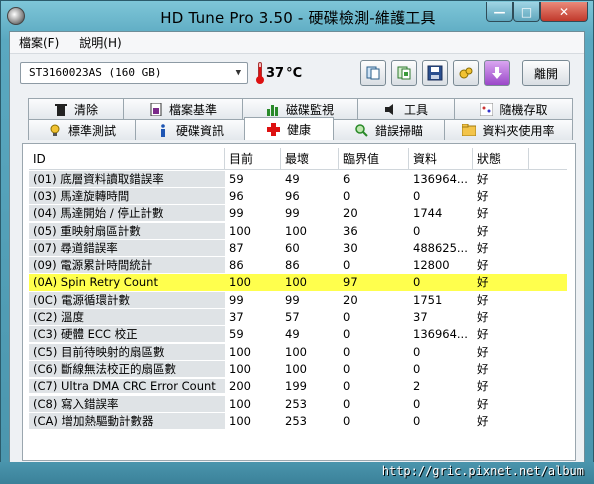  I want to click on cell-id: (C7) Ultra DMA CRC Error Count, so click(127, 386).